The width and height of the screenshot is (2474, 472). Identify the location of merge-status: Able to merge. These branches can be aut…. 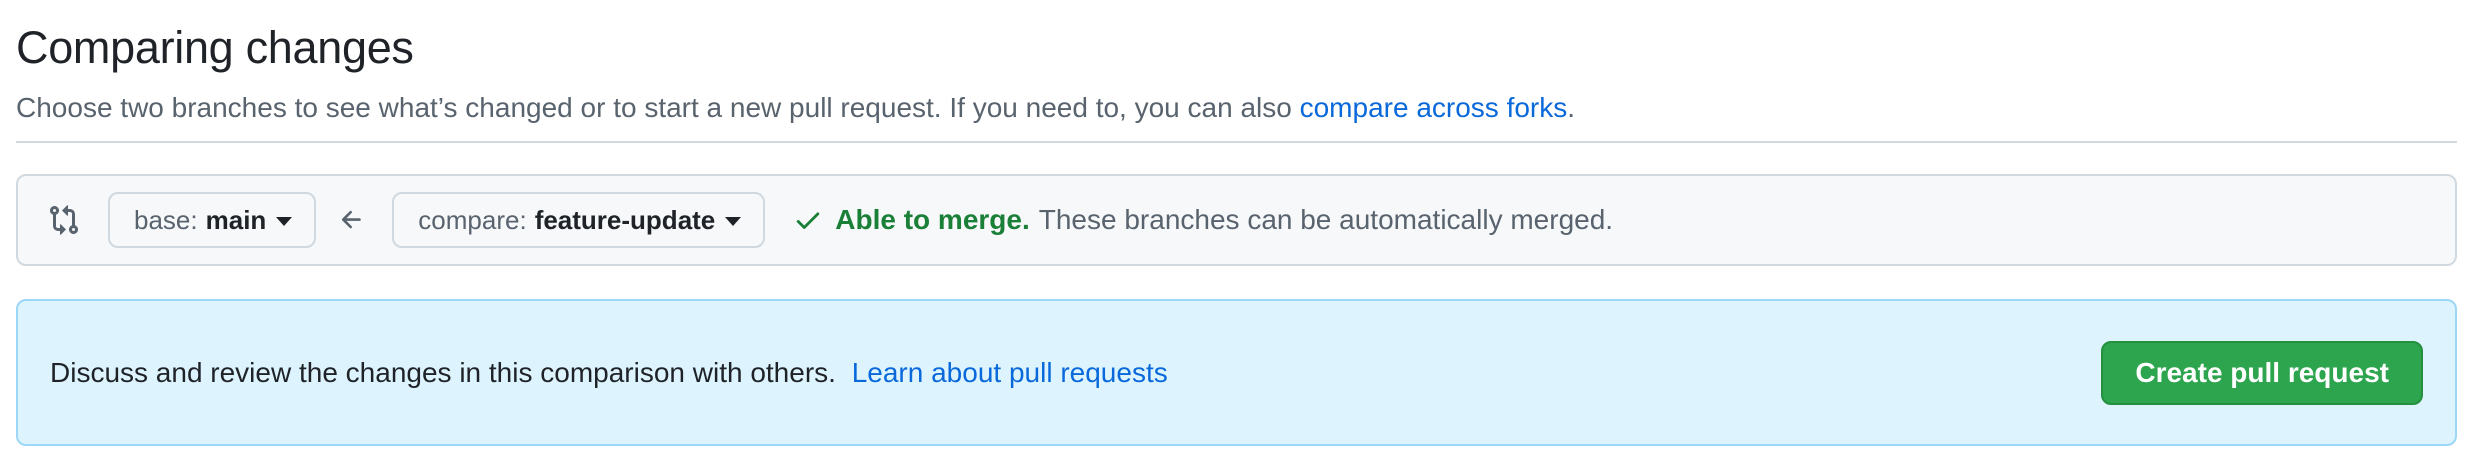
(1203, 220).